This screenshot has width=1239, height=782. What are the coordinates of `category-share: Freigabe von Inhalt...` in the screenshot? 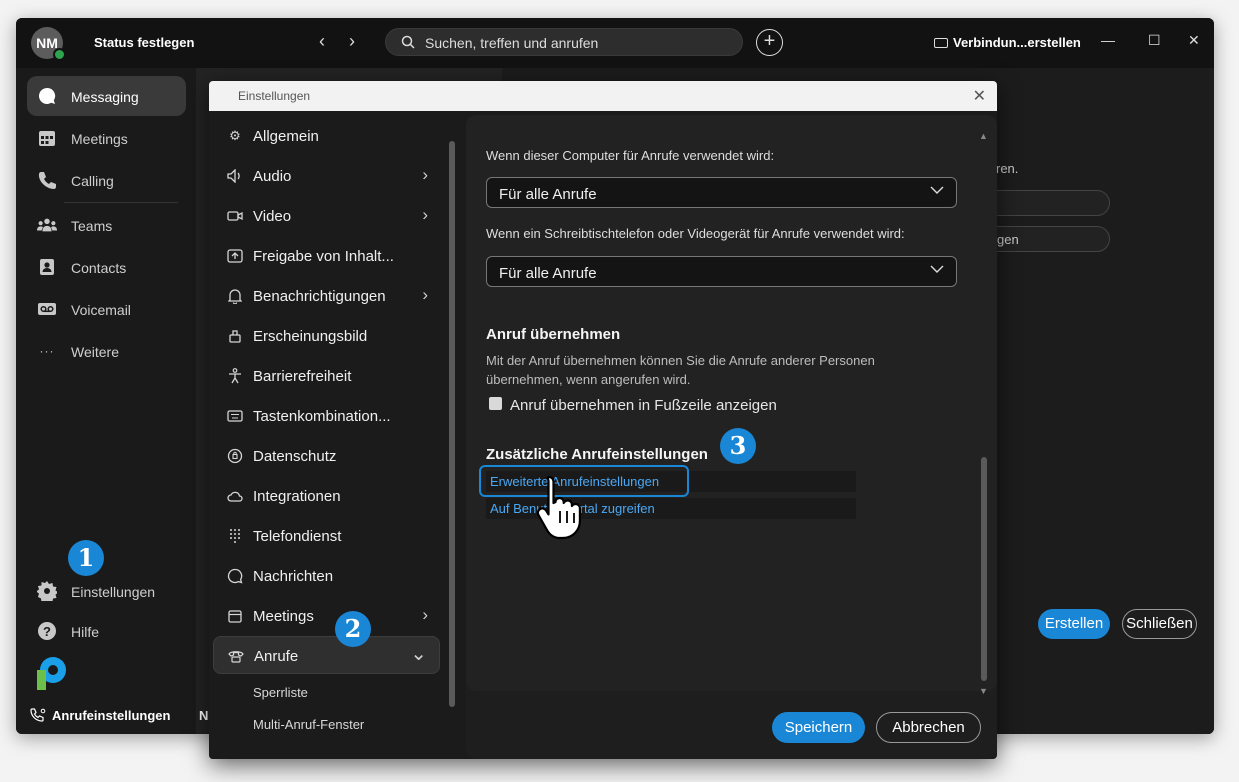 It's located at (326, 256).